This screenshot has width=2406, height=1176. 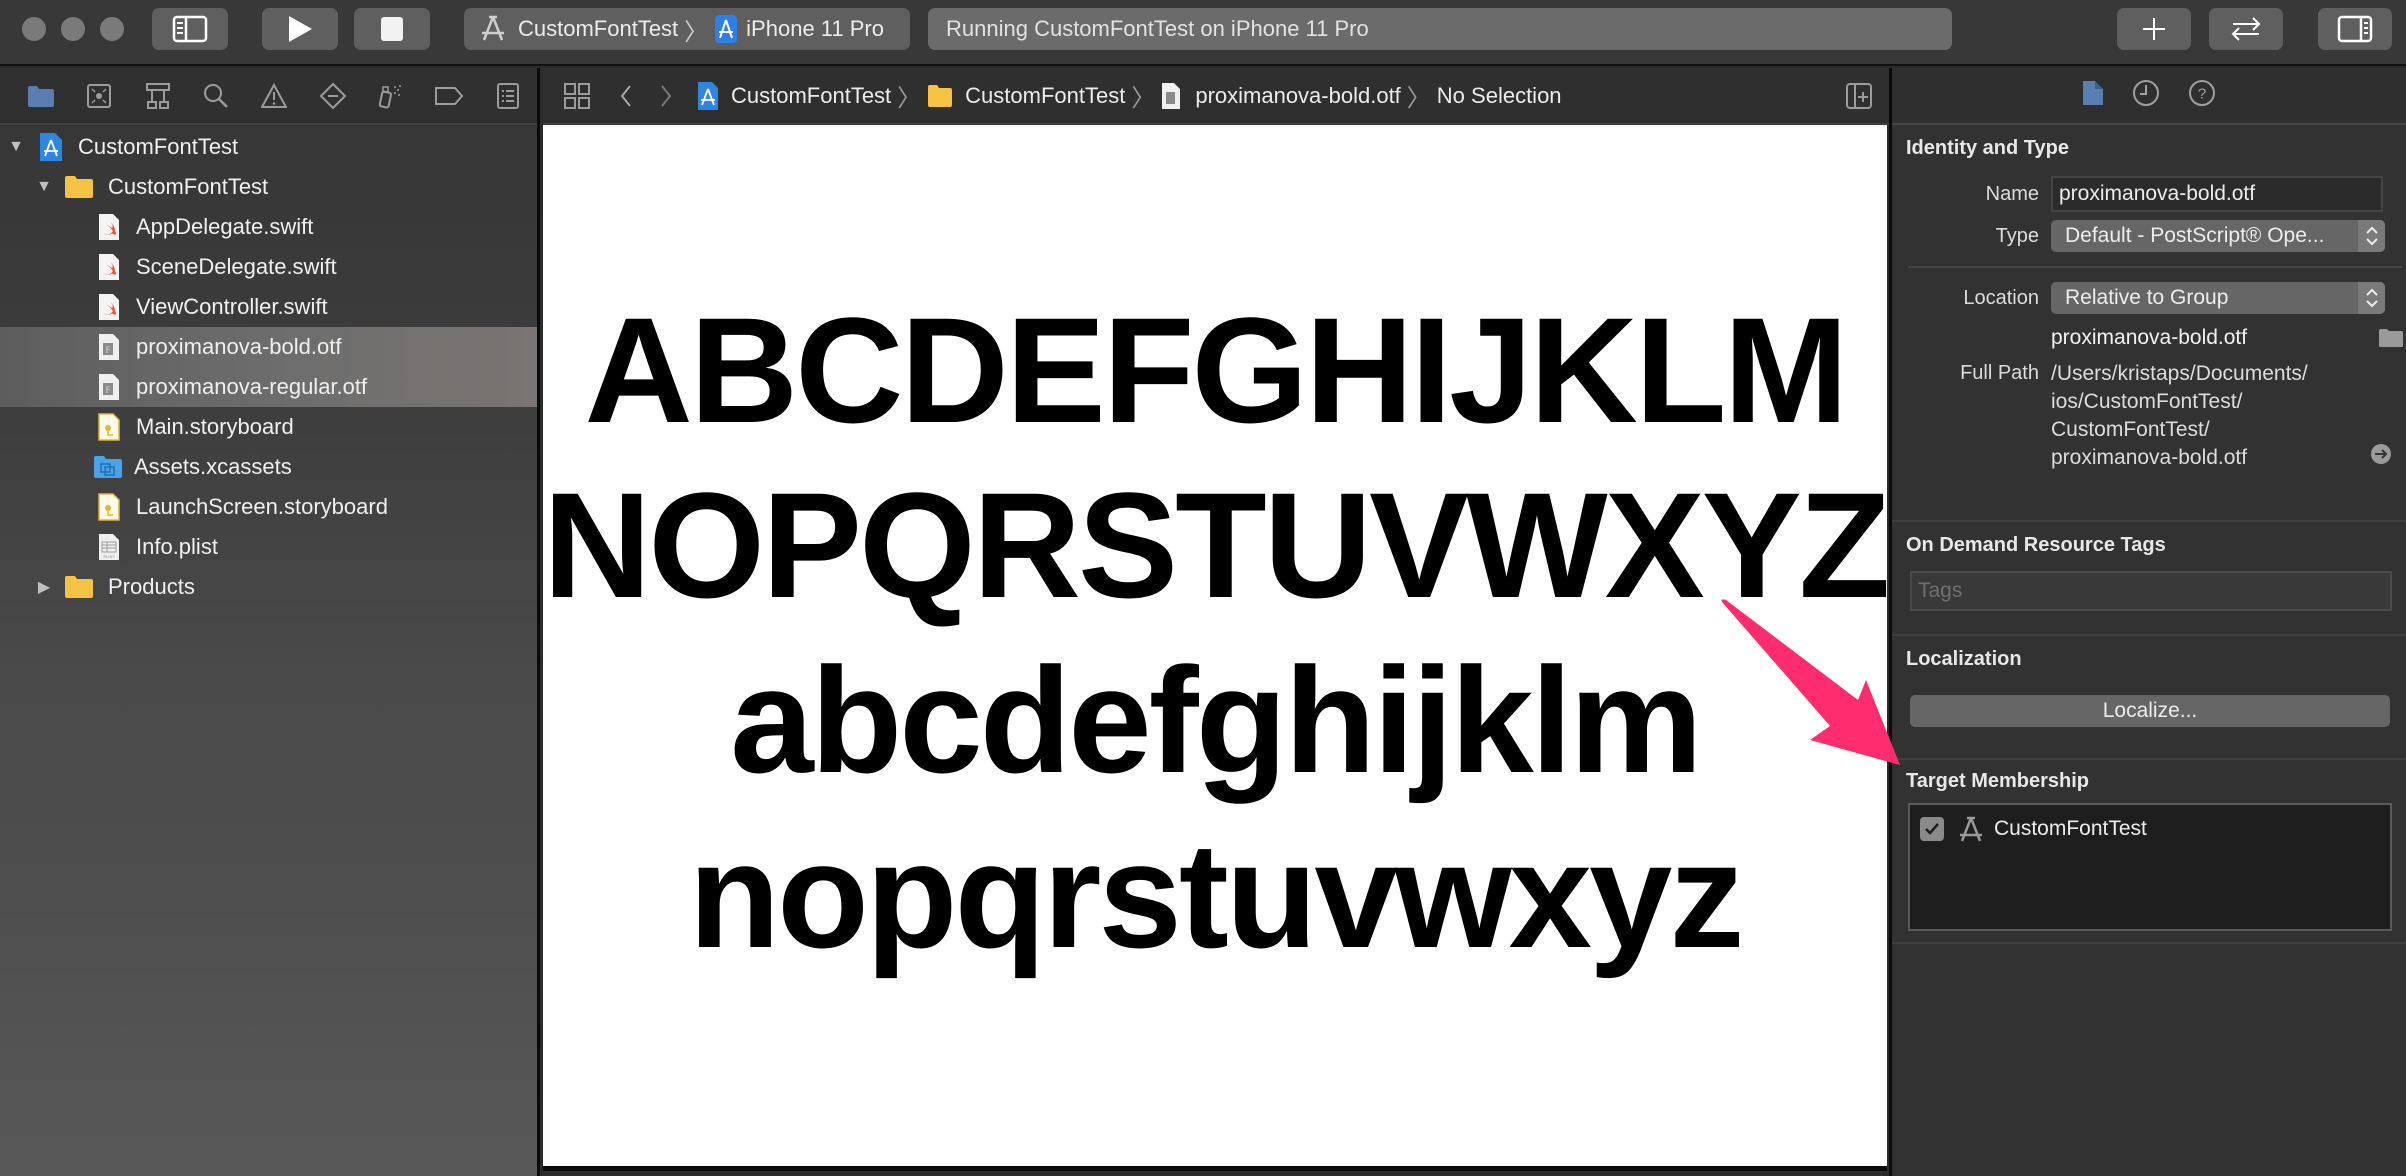 I want to click on tree-item-file-selected: F proximanova-bold.otf, so click(x=268, y=347).